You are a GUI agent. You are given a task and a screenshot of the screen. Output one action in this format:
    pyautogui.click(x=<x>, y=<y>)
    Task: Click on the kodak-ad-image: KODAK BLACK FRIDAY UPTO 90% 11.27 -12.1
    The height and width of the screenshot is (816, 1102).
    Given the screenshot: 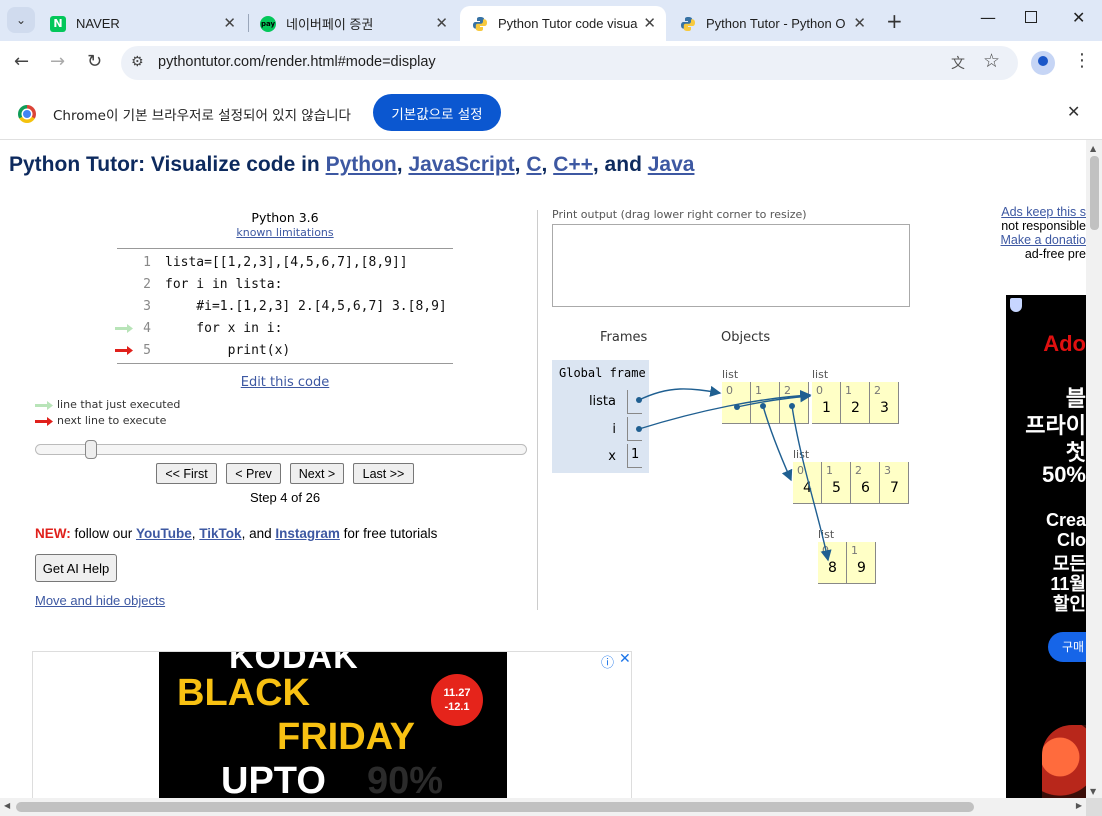 What is the action you would take?
    pyautogui.click(x=333, y=725)
    